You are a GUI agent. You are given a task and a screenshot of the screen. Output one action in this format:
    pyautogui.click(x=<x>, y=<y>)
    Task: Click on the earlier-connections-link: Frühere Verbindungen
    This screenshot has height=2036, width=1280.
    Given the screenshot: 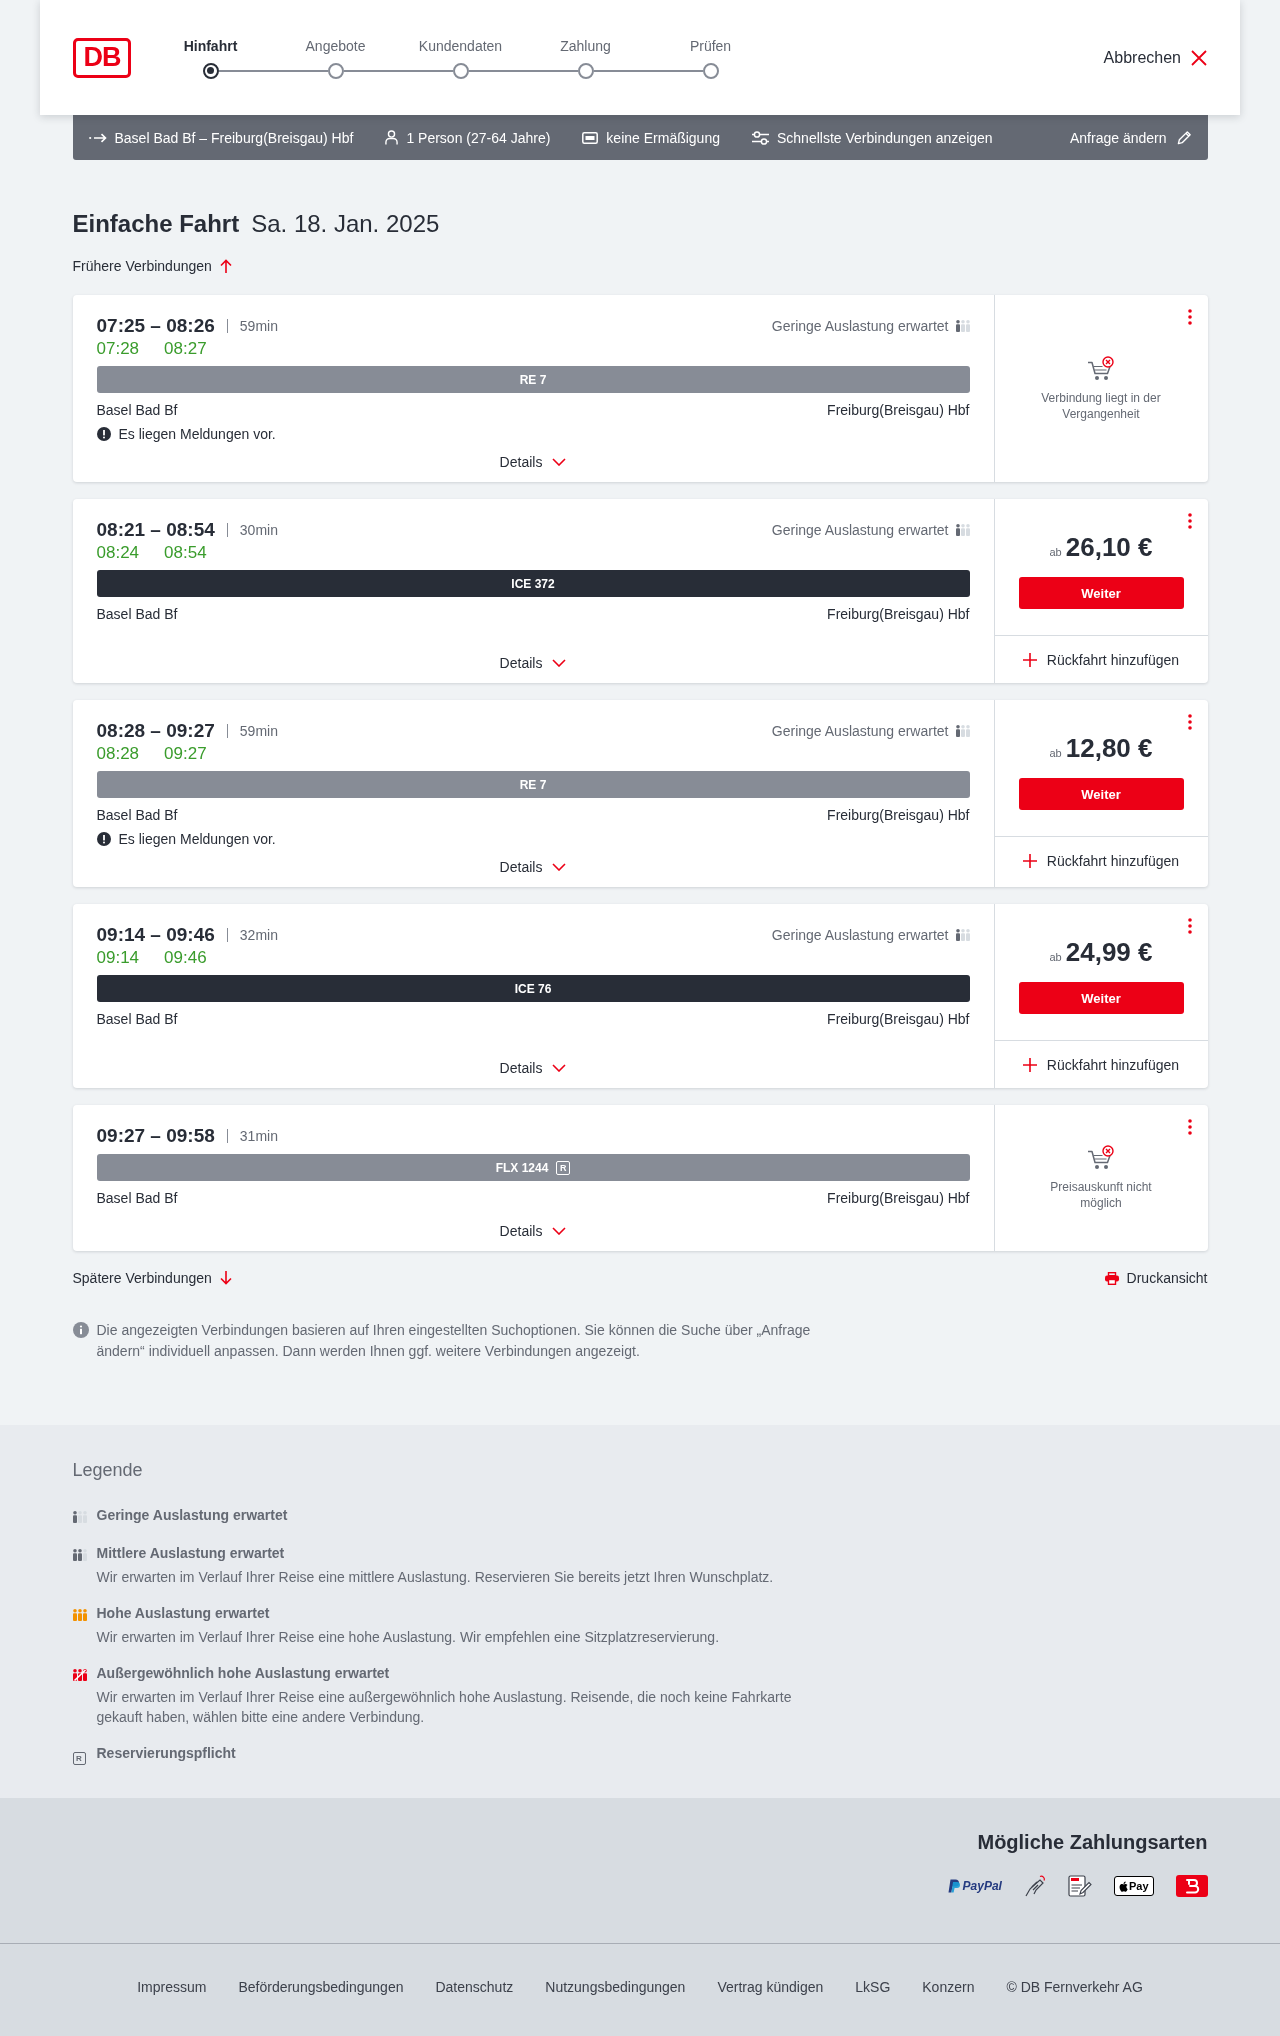 What is the action you would take?
    pyautogui.click(x=152, y=266)
    